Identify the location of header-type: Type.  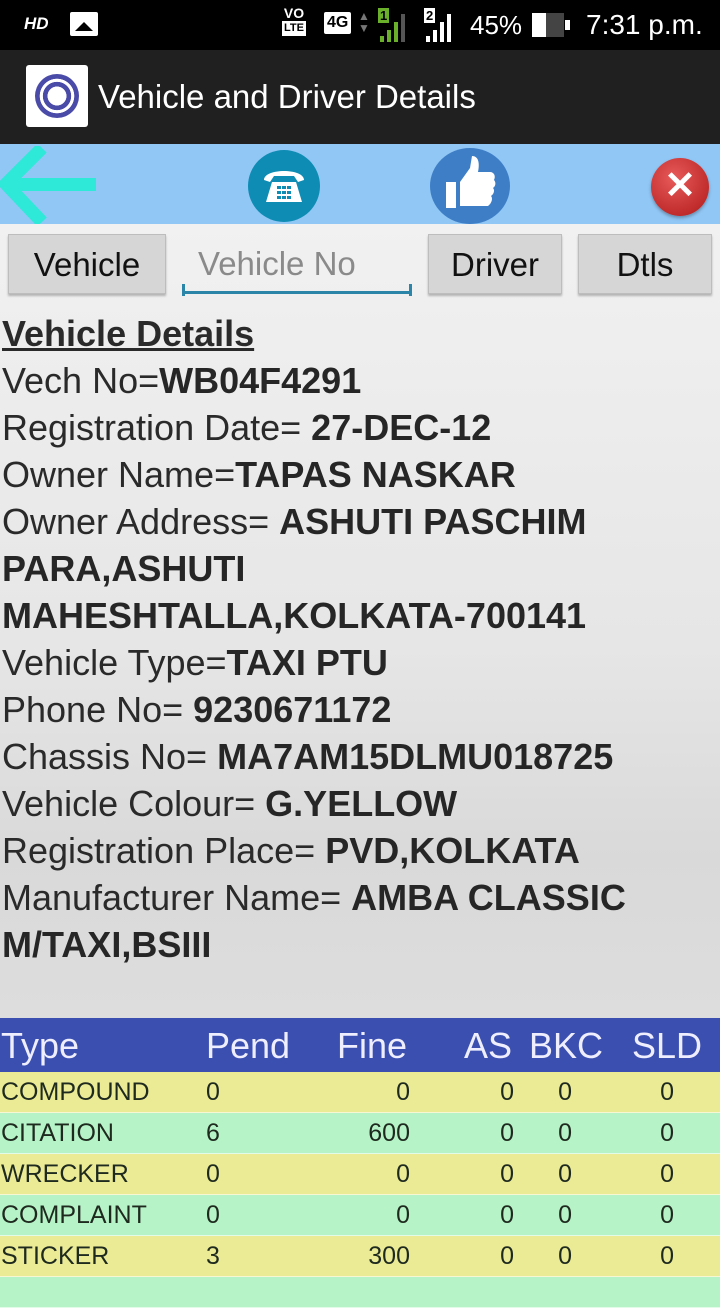
(40, 1045).